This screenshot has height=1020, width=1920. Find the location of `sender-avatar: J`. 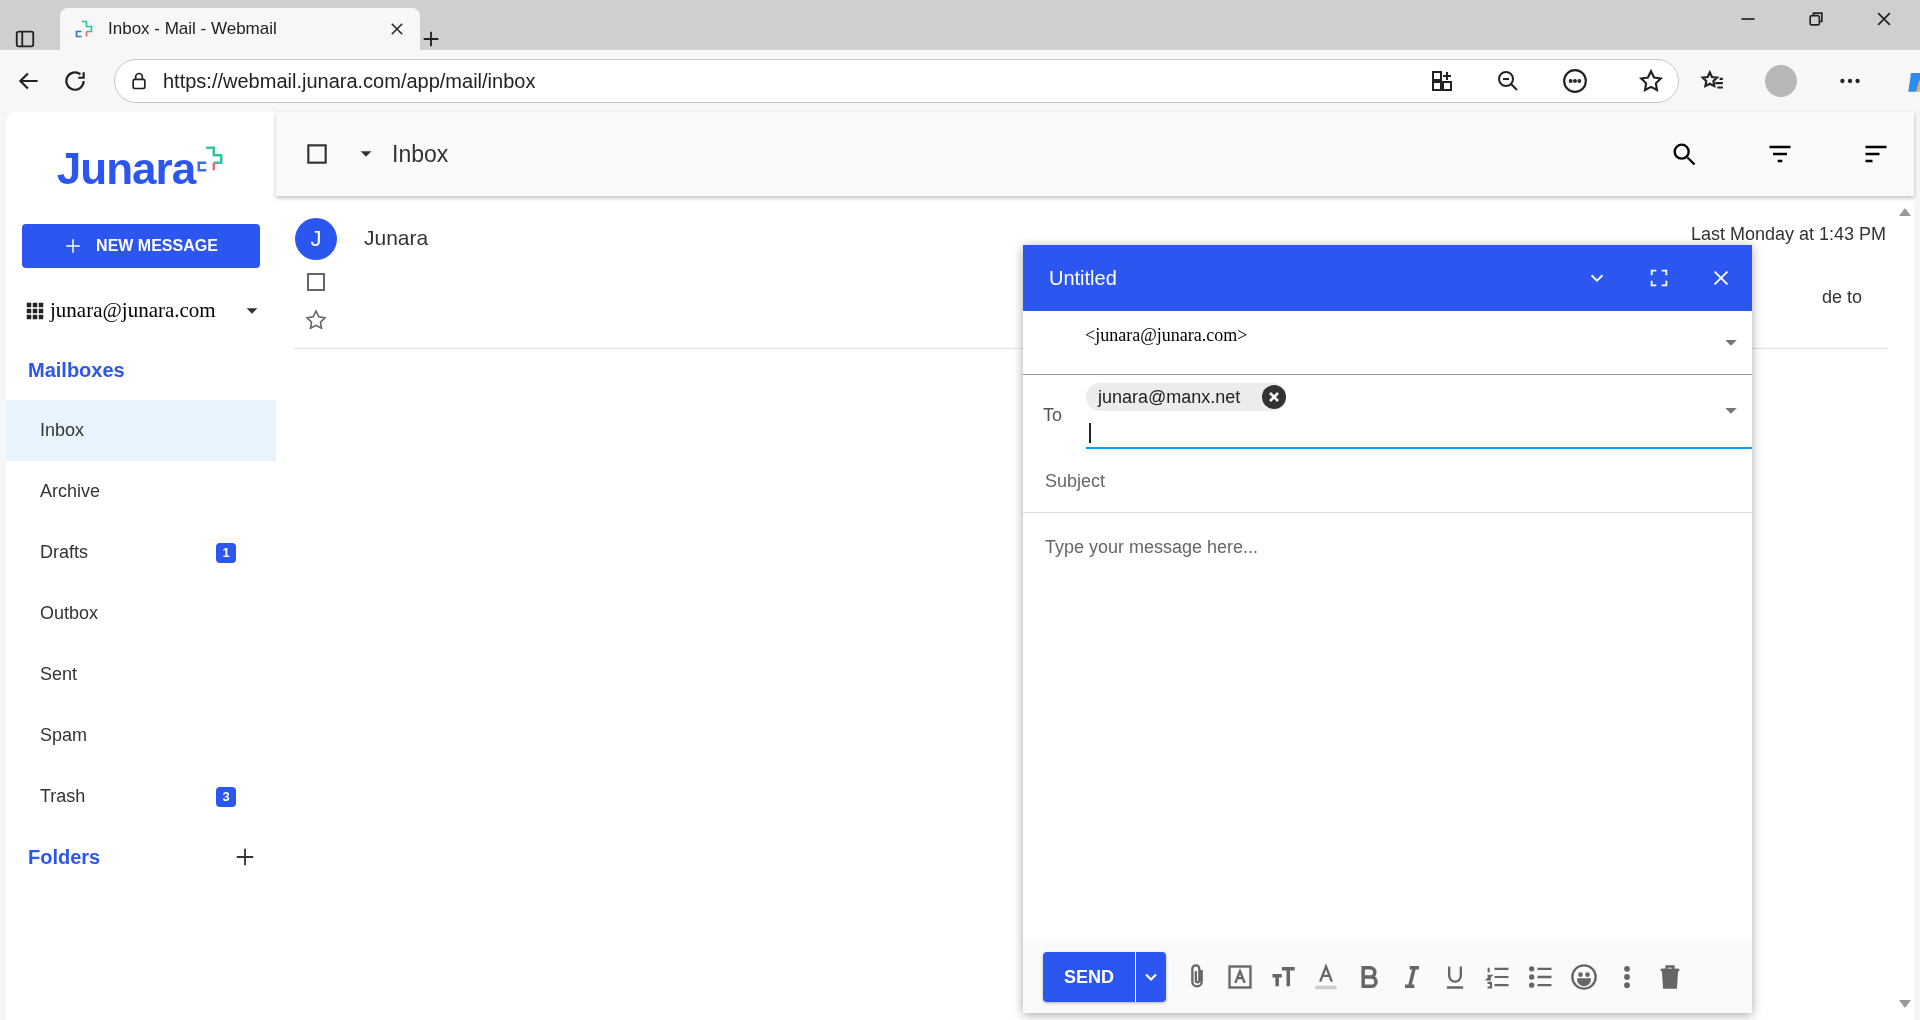

sender-avatar: J is located at coordinates (316, 239).